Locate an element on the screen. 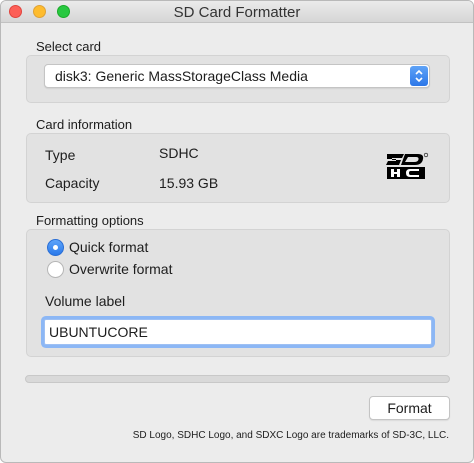  card-select-dropdown: disk3: Generic MassStorageClass Media is located at coordinates (237, 76).